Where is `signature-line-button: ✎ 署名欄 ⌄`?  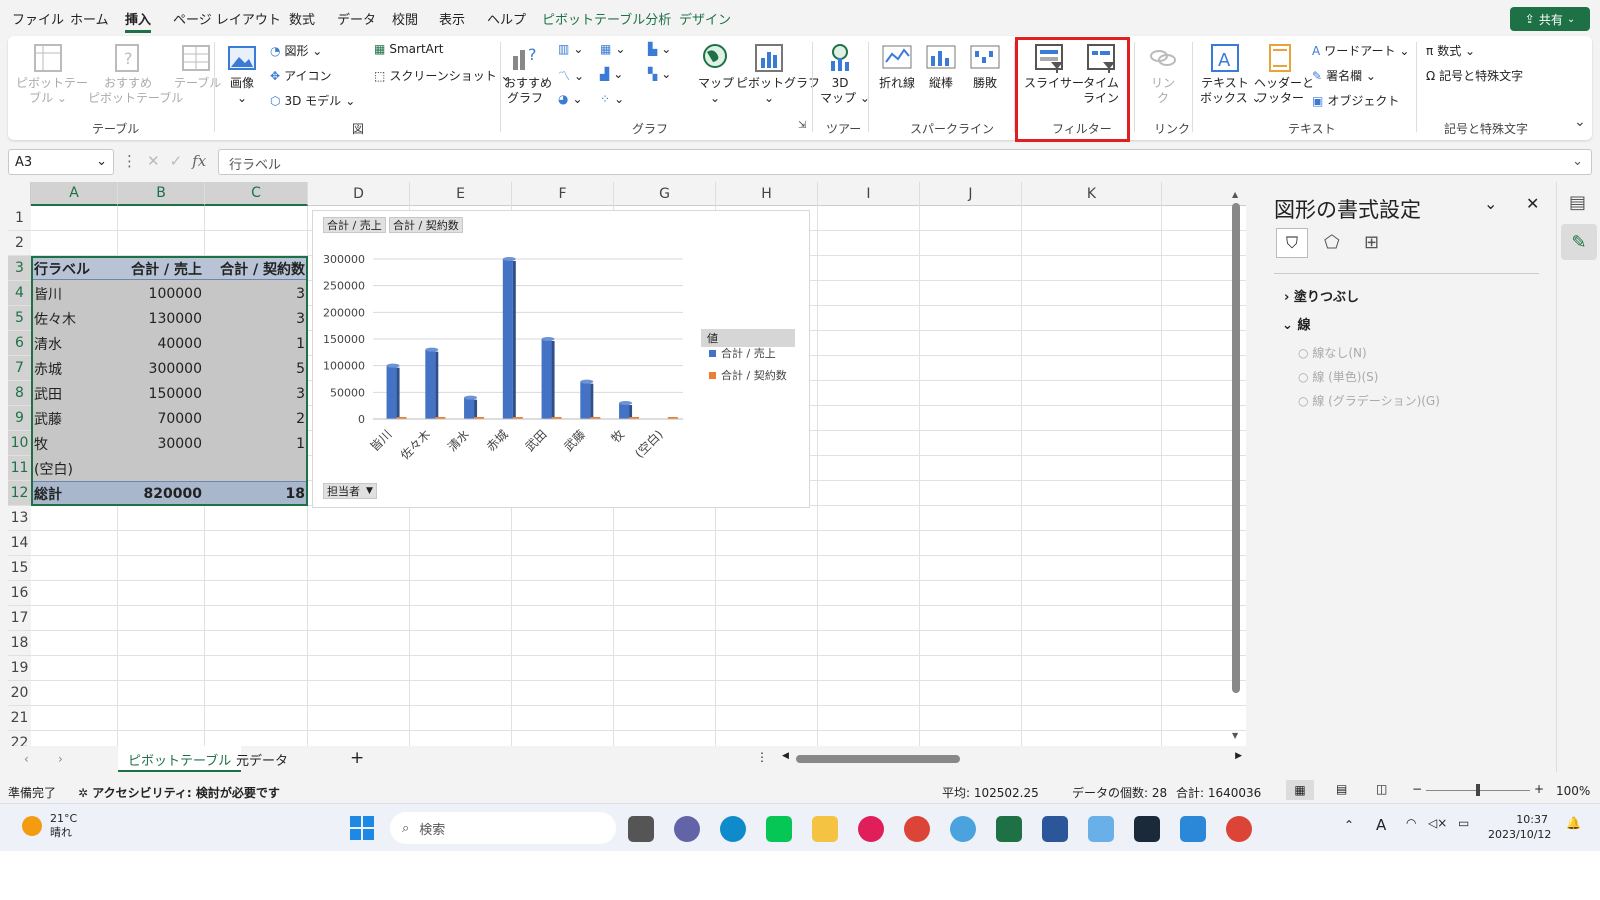
signature-line-button: ✎ 署名欄 ⌄ is located at coordinates (1344, 75).